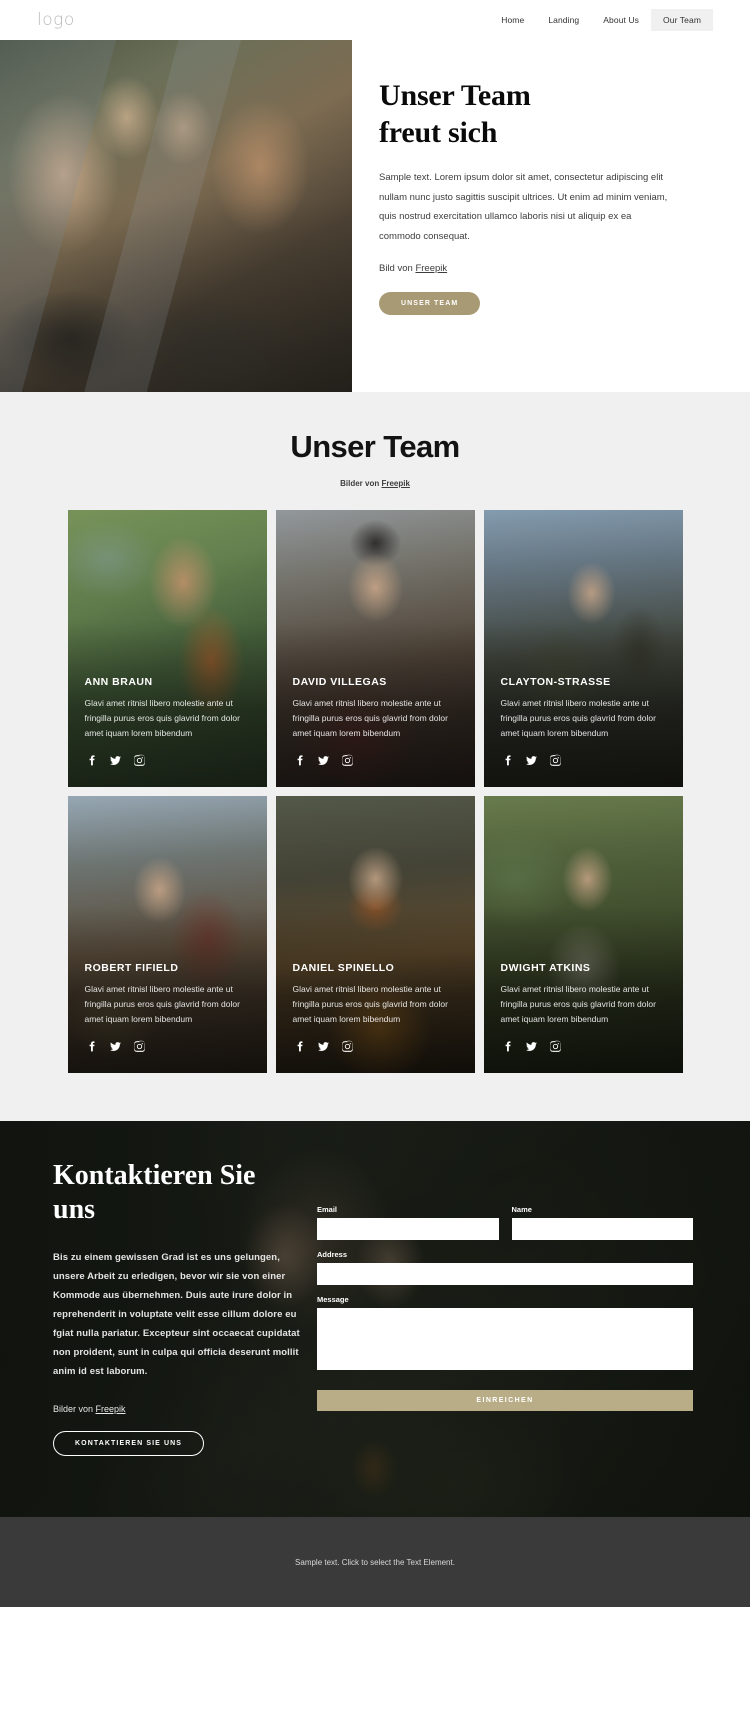 The height and width of the screenshot is (1736, 750). What do you see at coordinates (524, 268) in the screenshot?
I see `hero-image-credit: Bild von Freepik` at bounding box center [524, 268].